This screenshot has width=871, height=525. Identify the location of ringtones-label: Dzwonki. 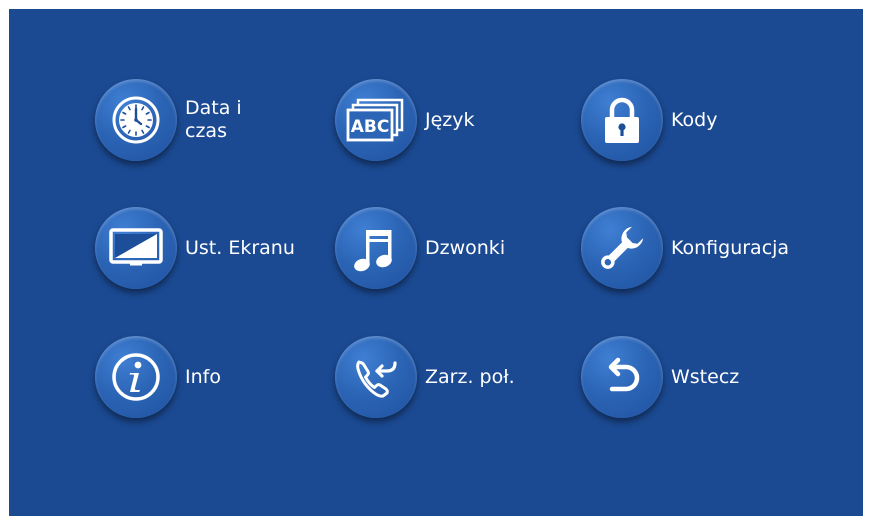
(465, 247).